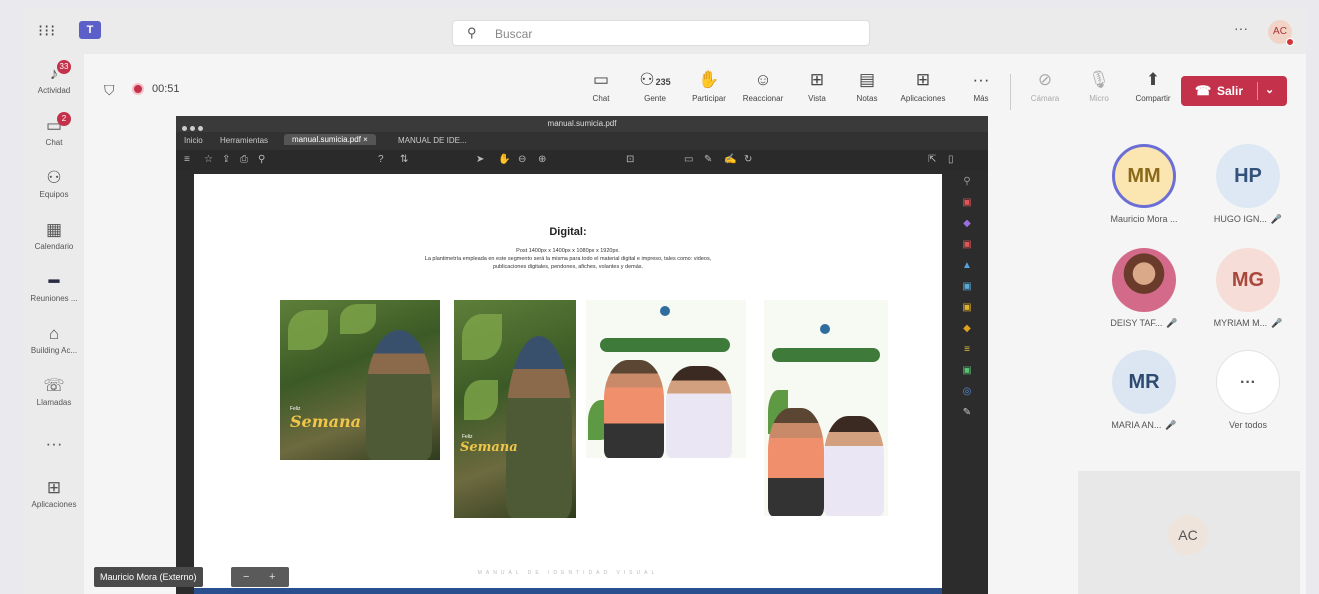  What do you see at coordinates (1010, 92) in the screenshot?
I see `toolbar-divider` at bounding box center [1010, 92].